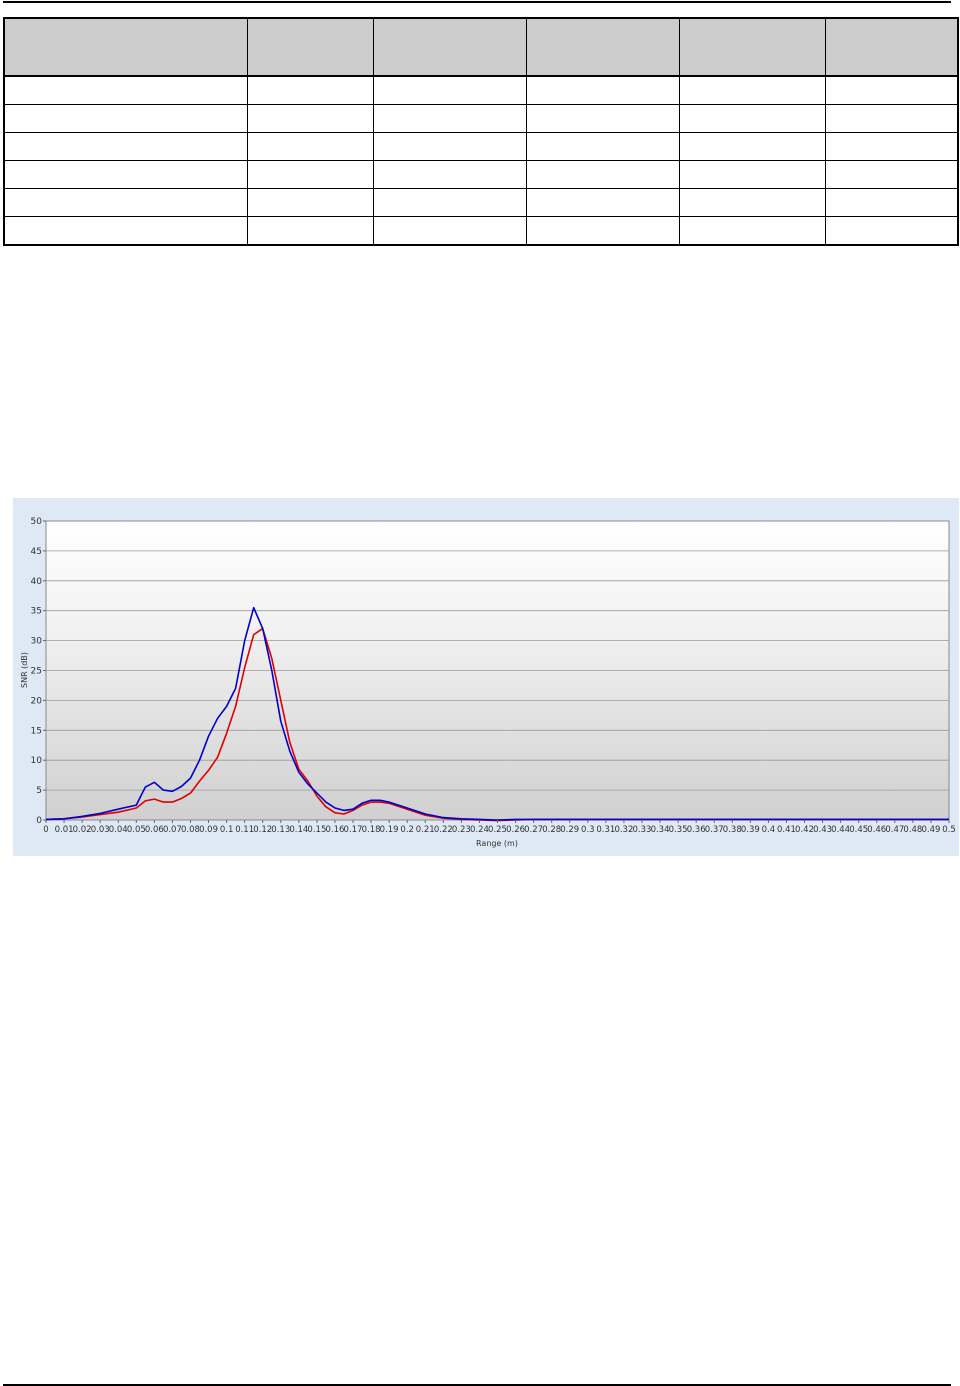 This screenshot has width=960, height=1386. Describe the element at coordinates (949, 830) in the screenshot. I see `x-tick-label: 0.5` at that location.